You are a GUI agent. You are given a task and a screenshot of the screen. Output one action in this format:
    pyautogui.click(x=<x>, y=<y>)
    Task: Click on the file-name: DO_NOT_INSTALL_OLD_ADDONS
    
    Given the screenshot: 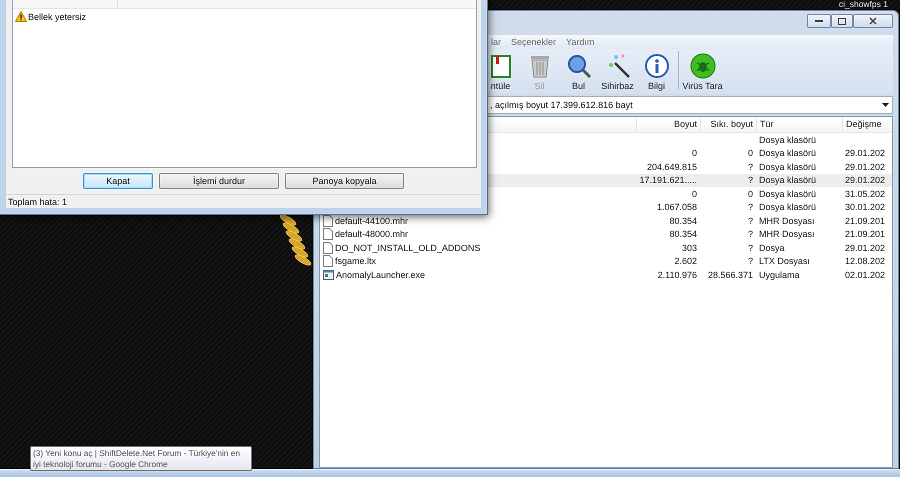 What is the action you would take?
    pyautogui.click(x=478, y=248)
    